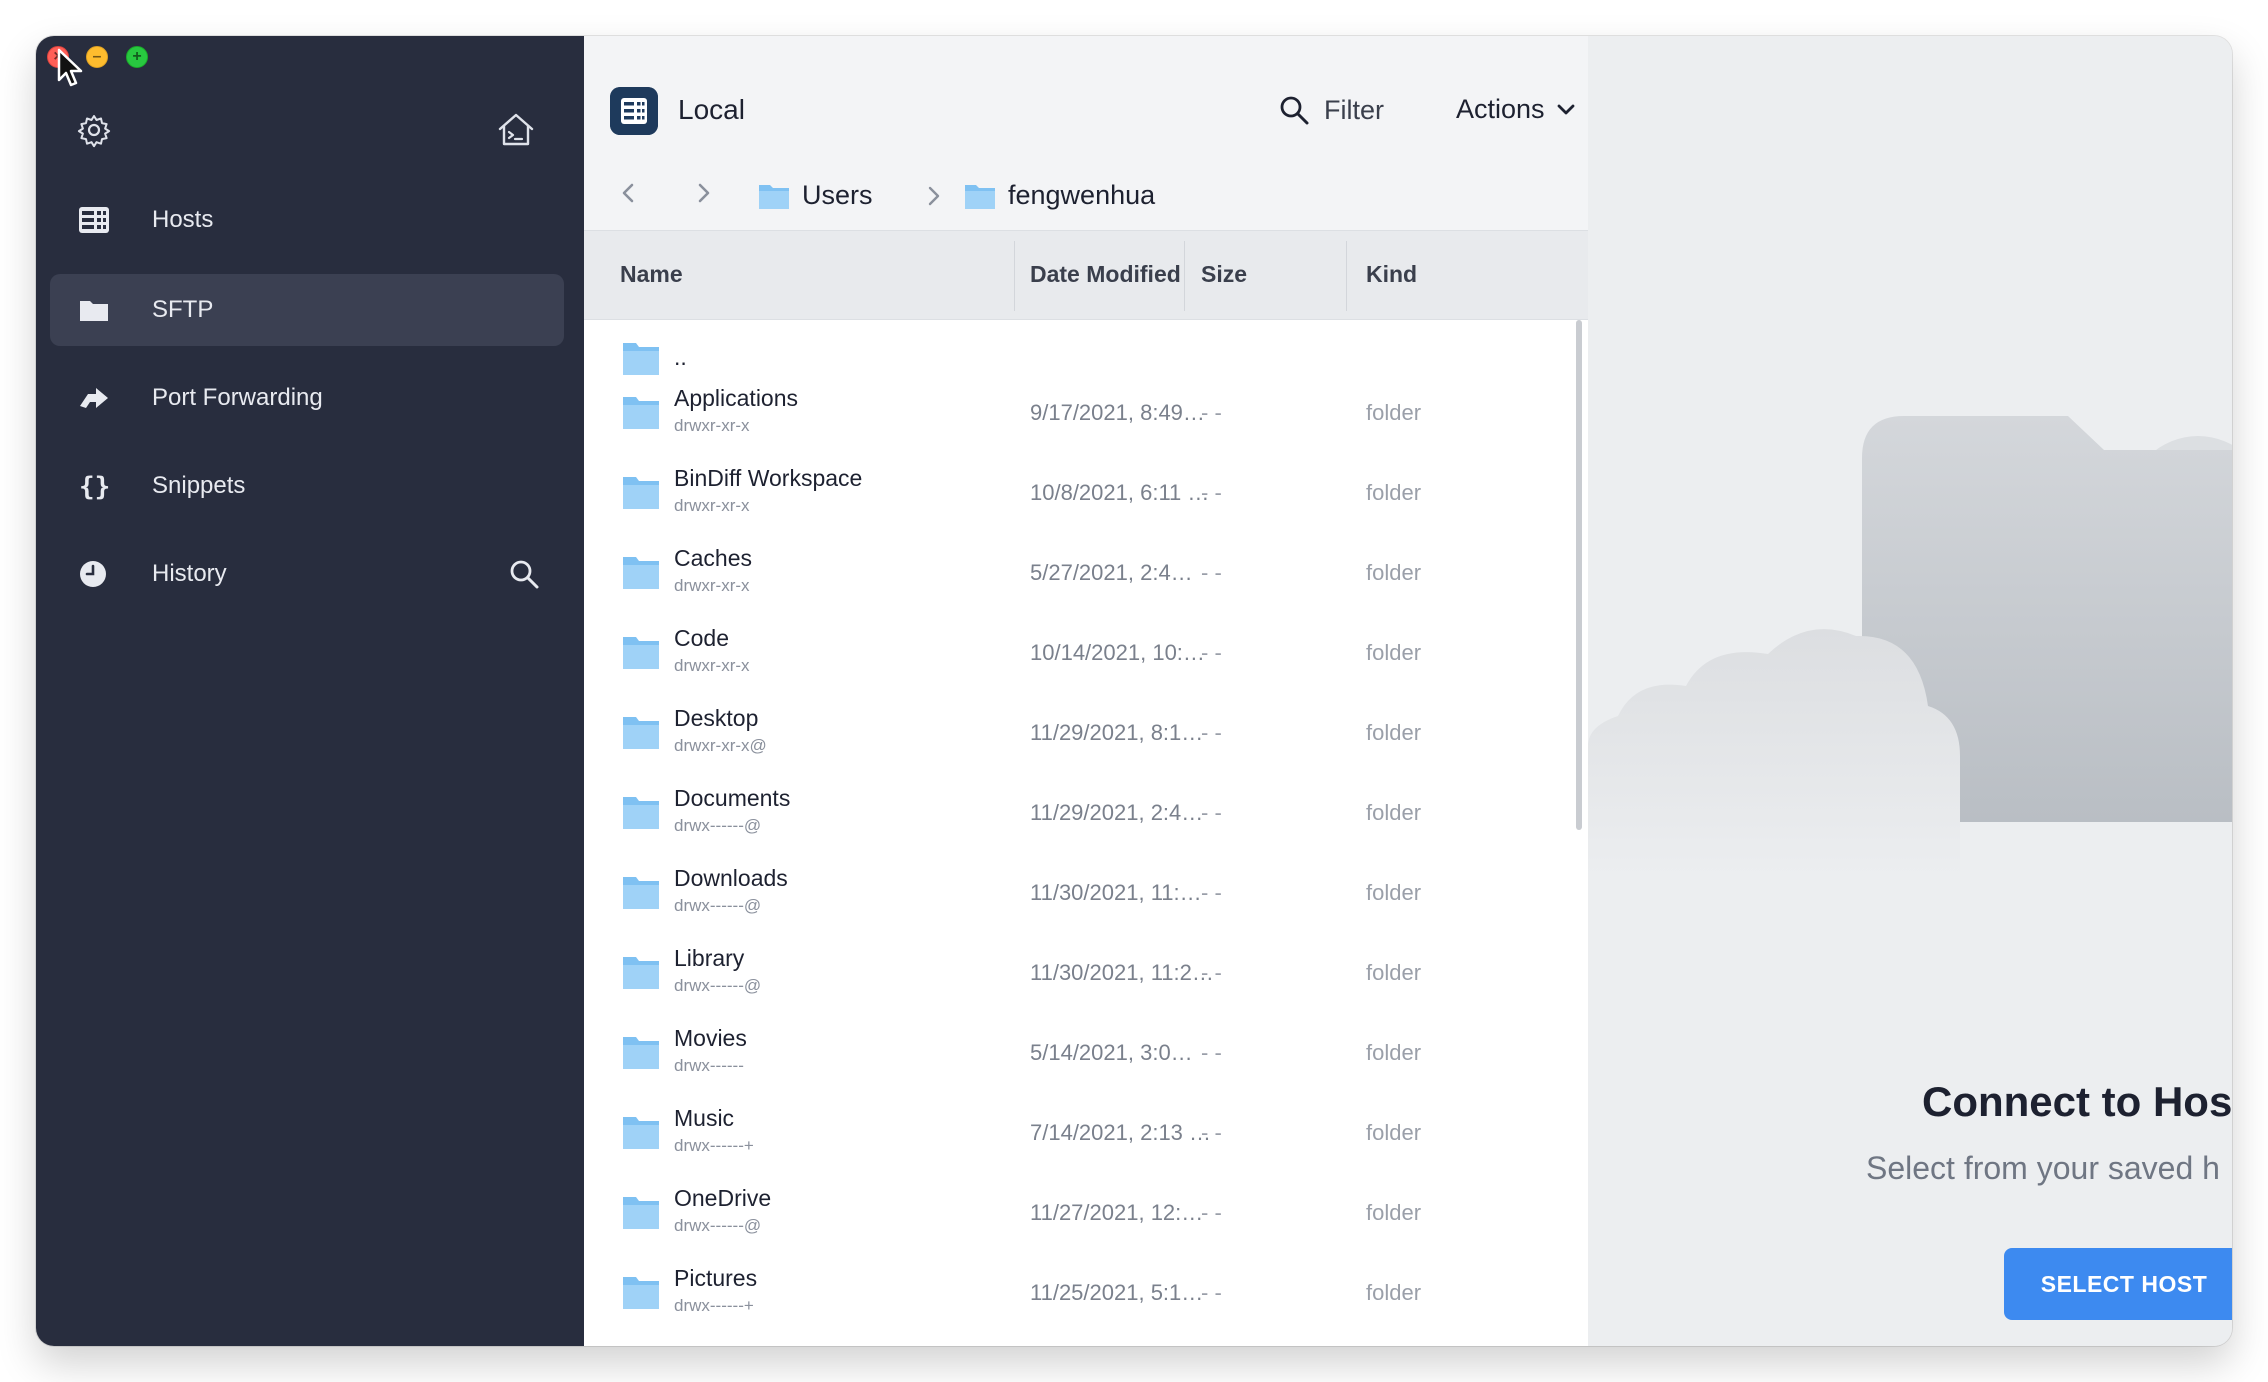 The width and height of the screenshot is (2268, 1382). Describe the element at coordinates (629, 193) in the screenshot. I see `back-arrow-icon` at that location.